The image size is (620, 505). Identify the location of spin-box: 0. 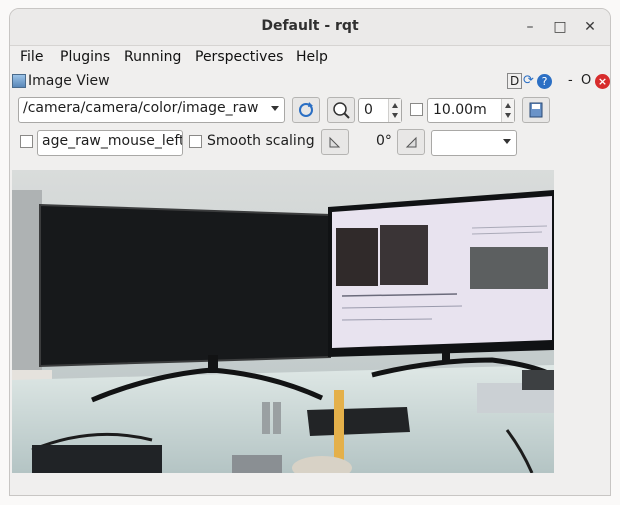
(380, 110).